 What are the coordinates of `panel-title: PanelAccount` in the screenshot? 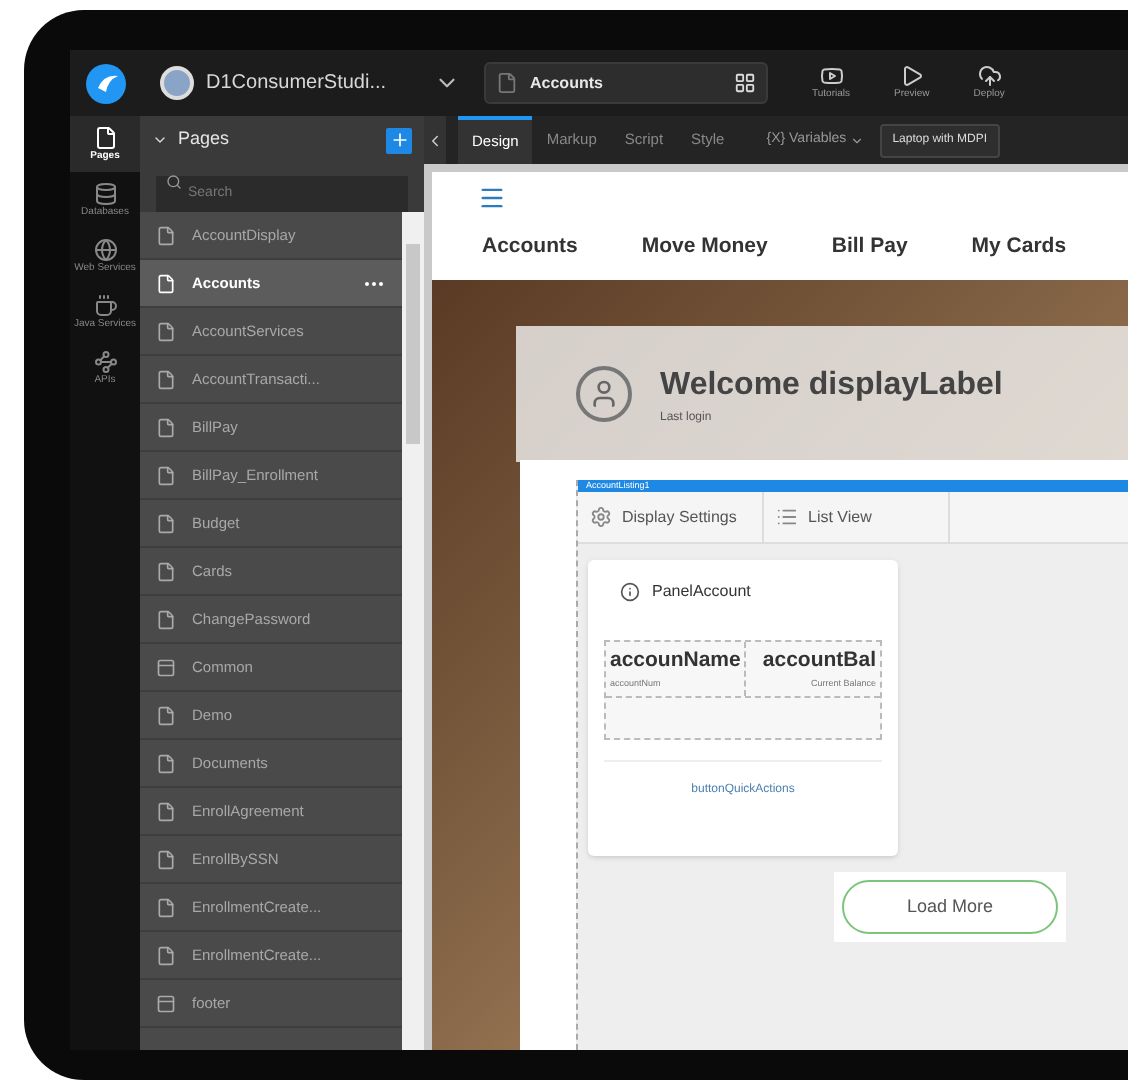 It's located at (701, 592).